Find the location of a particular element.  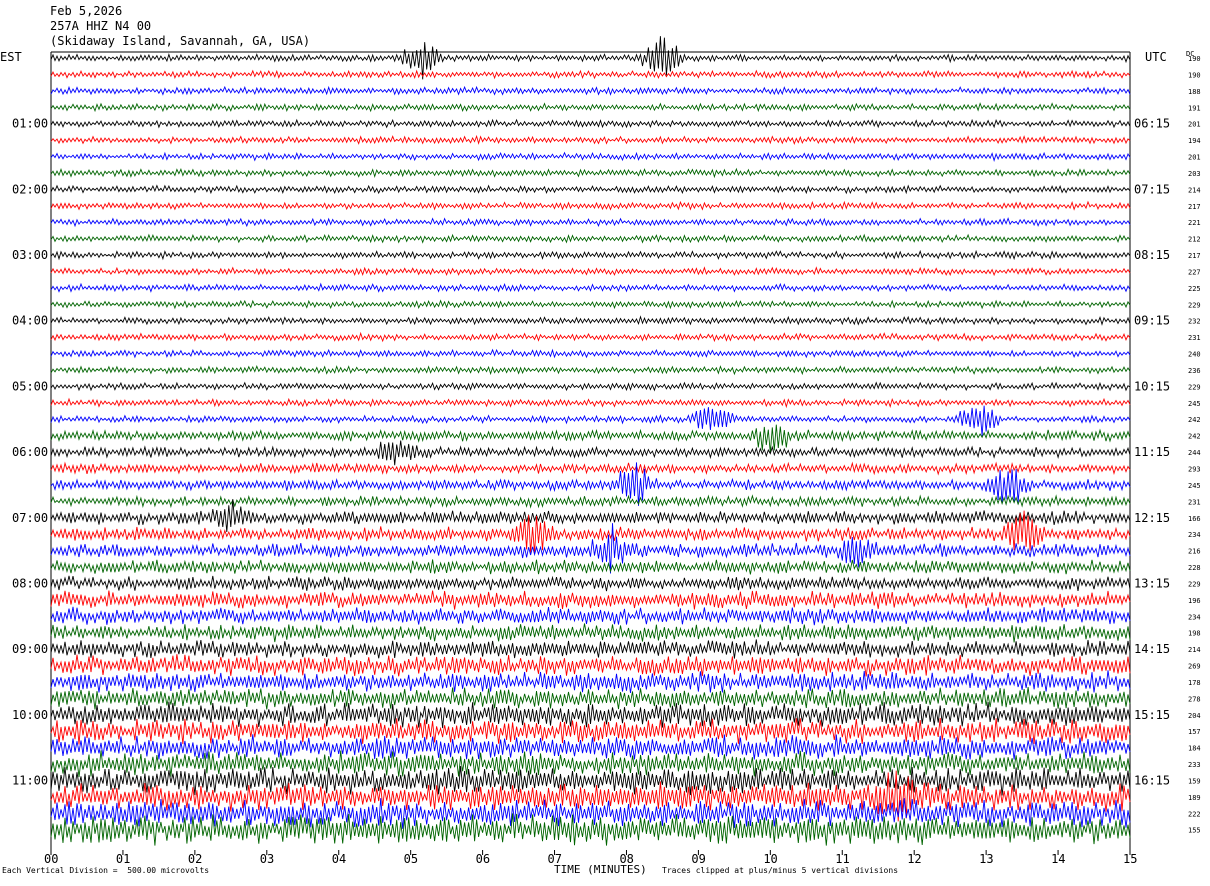

dc-offset-label: 196 is located at coordinates (1194, 601).